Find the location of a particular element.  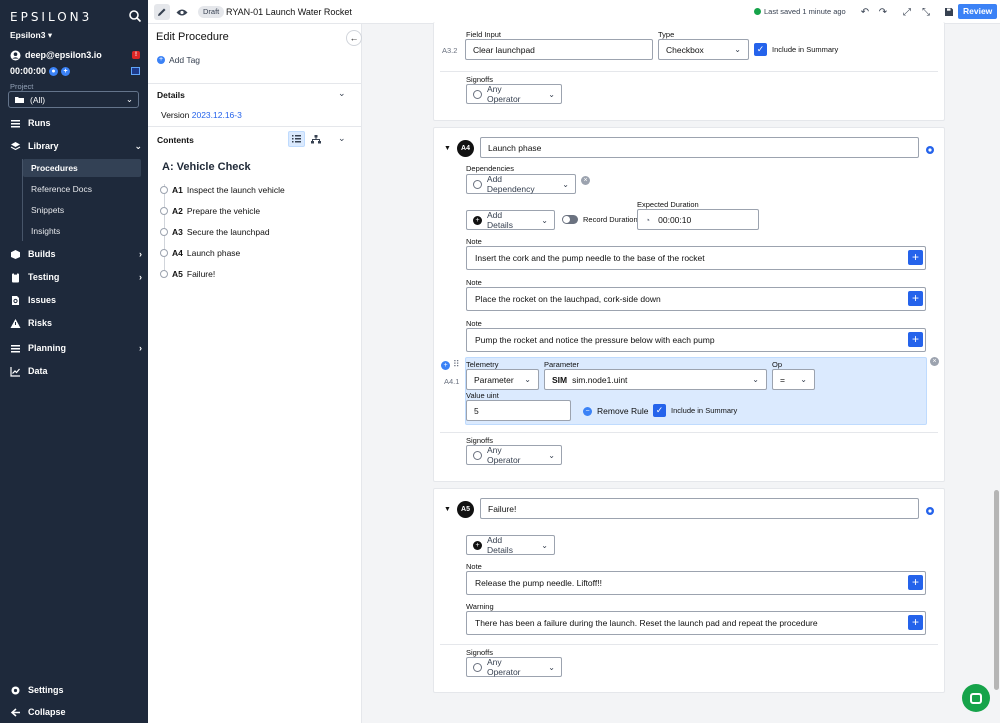

step-name-input: Failure! is located at coordinates (699, 508).